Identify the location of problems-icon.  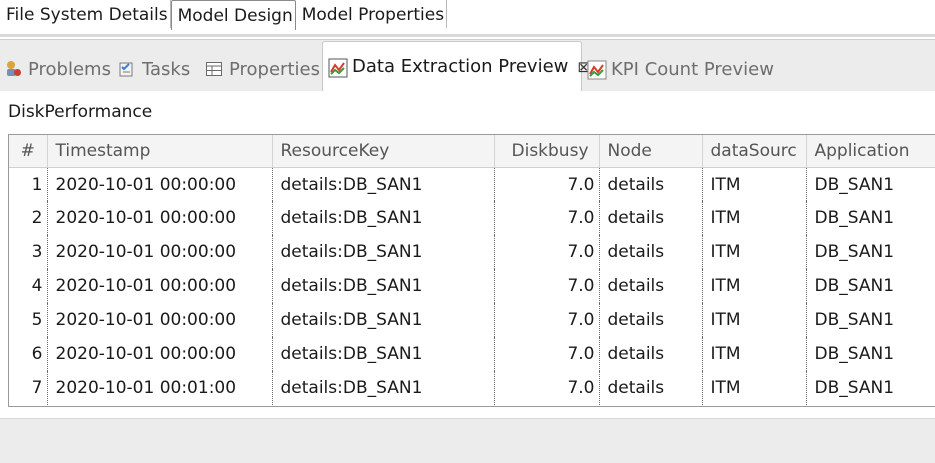
(13, 69).